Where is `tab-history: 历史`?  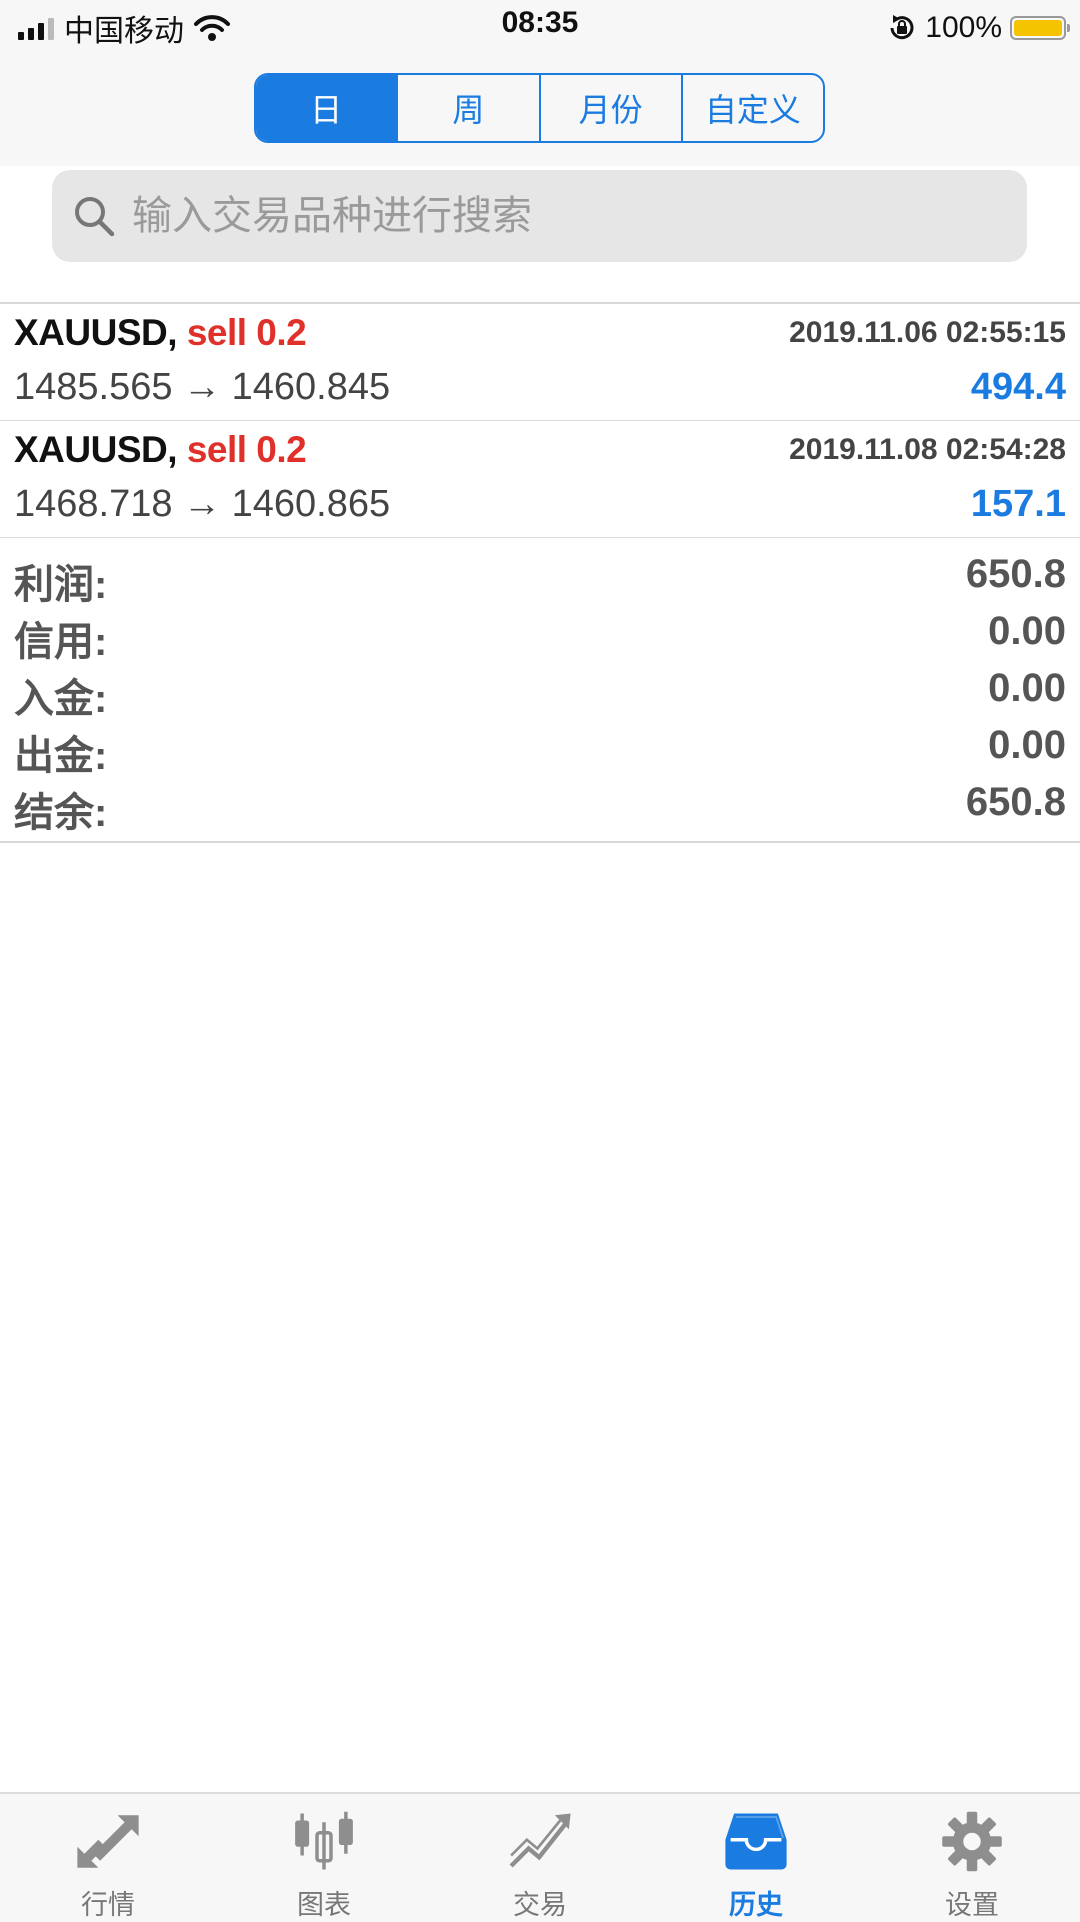 tab-history: 历史 is located at coordinates (756, 1858).